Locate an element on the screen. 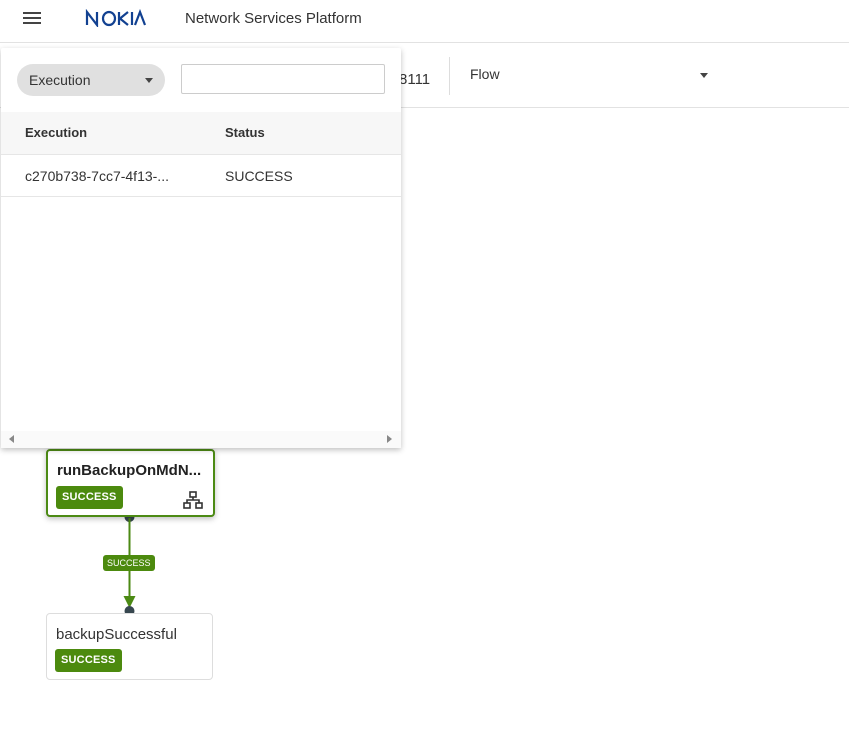 This screenshot has height=749, width=849. scroll-right-icon is located at coordinates (389, 439).